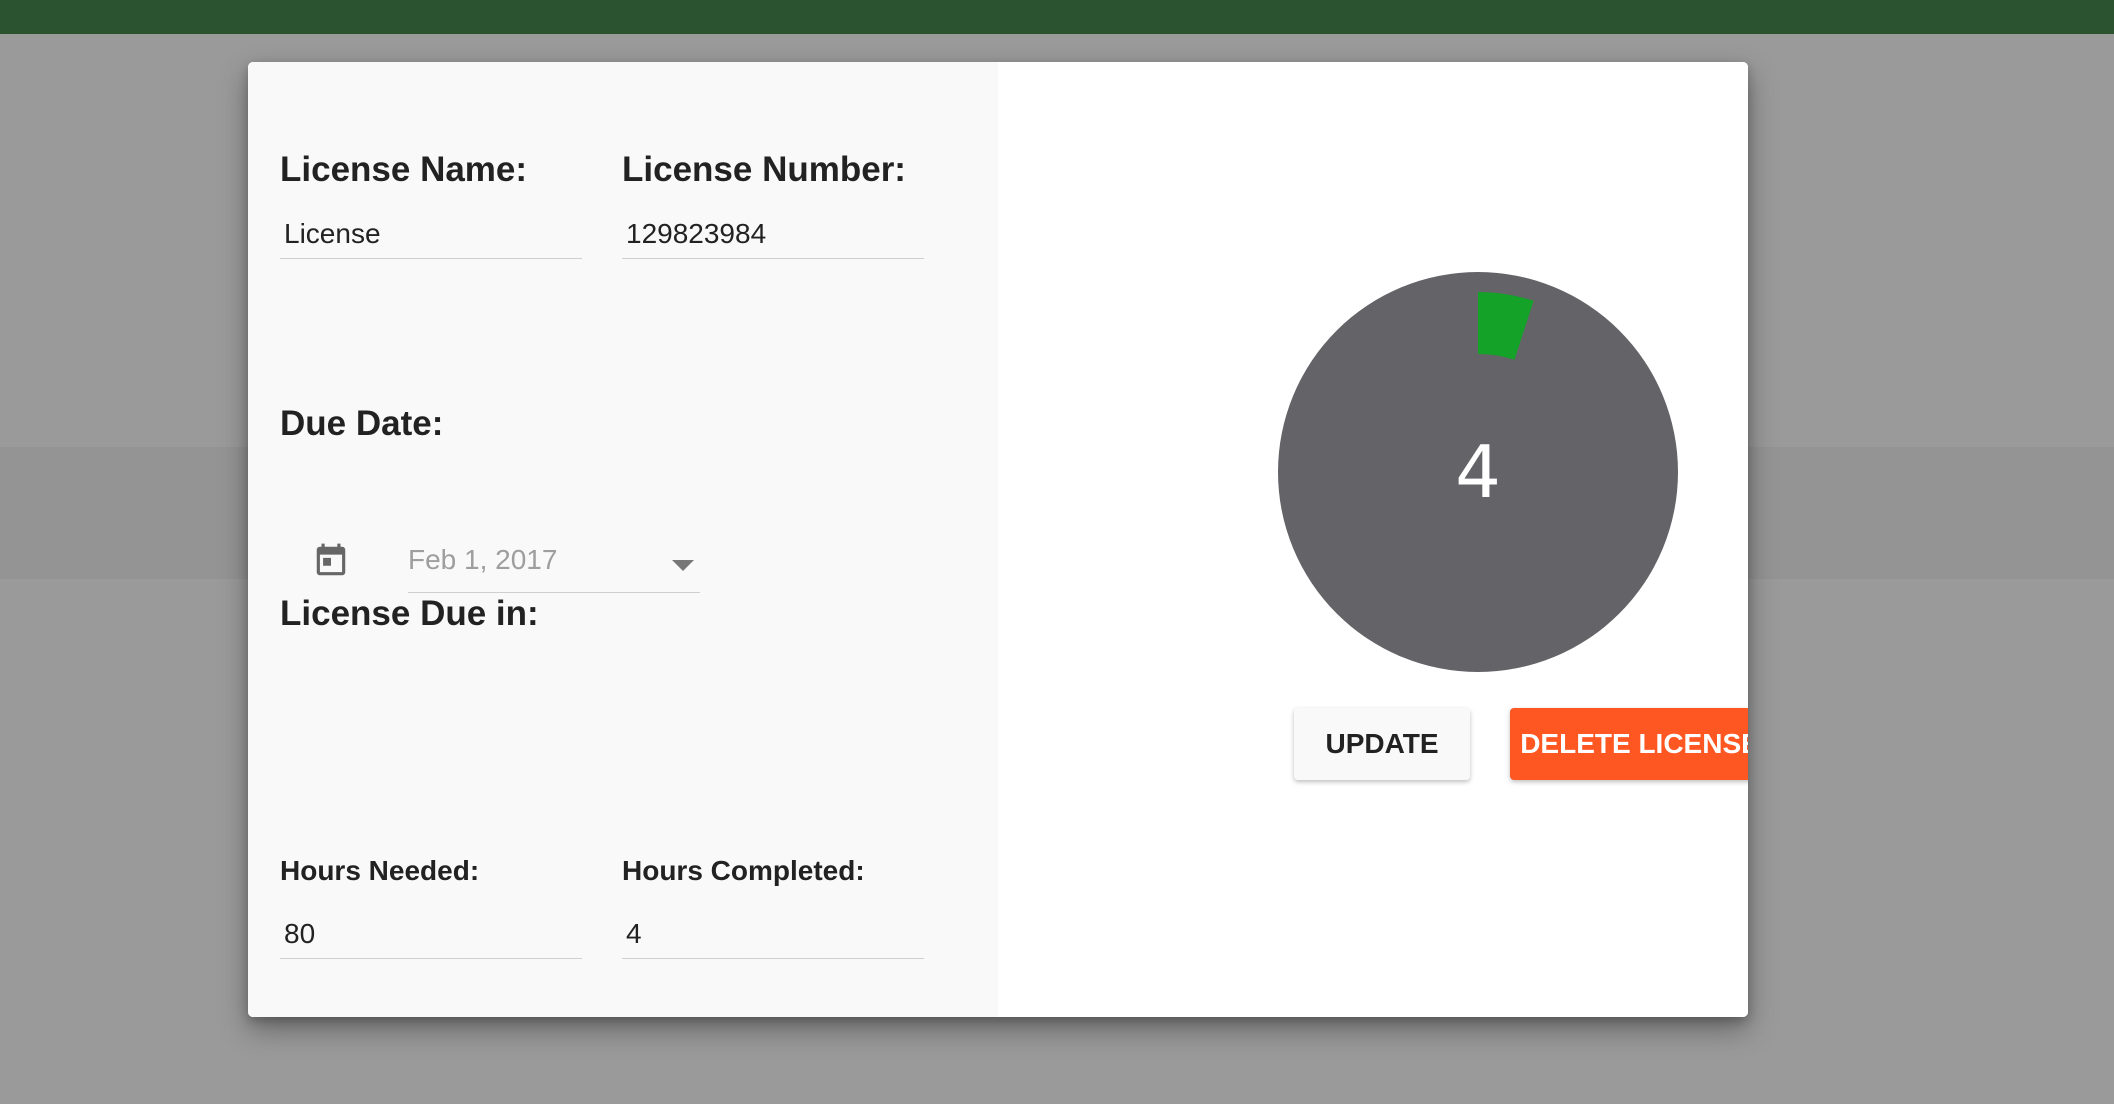 The height and width of the screenshot is (1104, 2114). I want to click on hours-needed-label: Hours Needed:, so click(380, 870).